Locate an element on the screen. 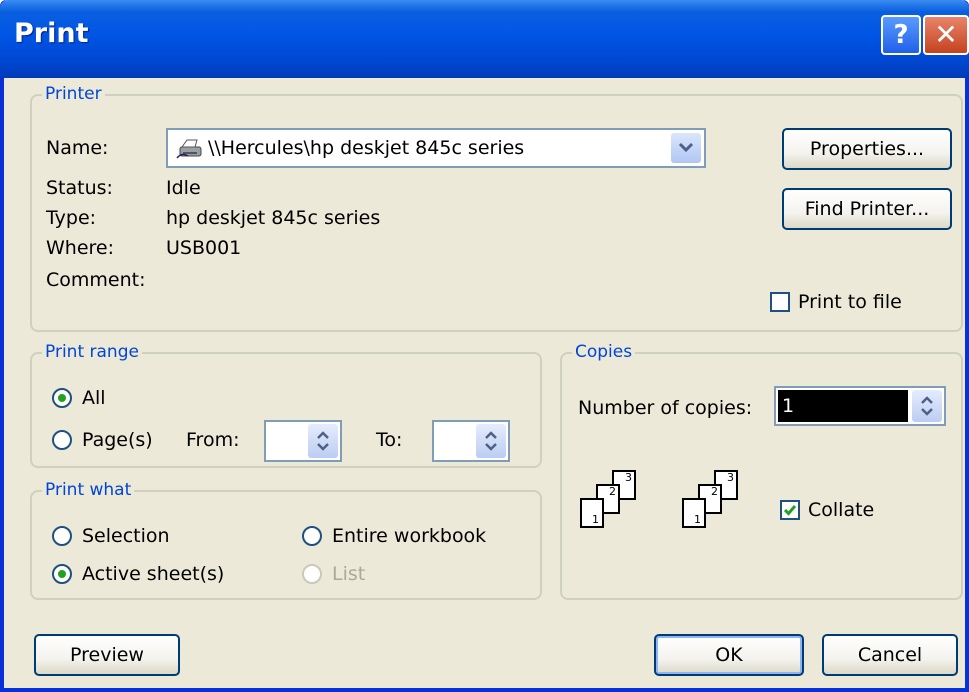 Image resolution: width=969 pixels, height=692 pixels. active-sheets-radio is located at coordinates (62, 574).